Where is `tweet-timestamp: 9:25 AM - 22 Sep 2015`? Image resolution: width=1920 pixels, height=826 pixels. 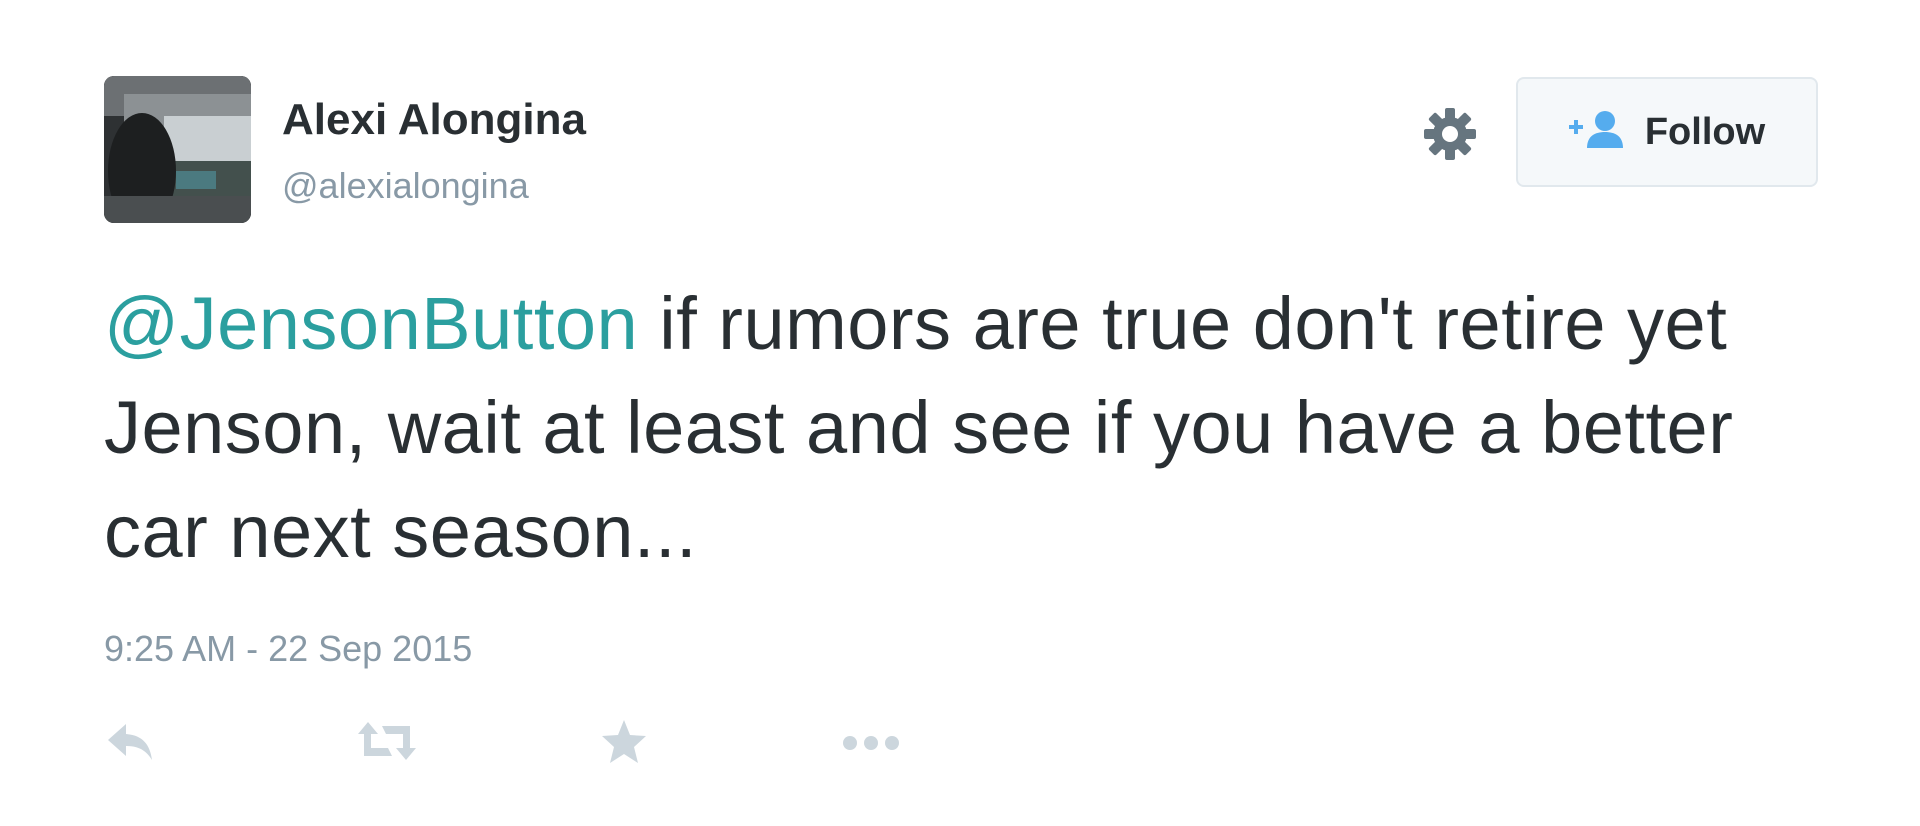 tweet-timestamp: 9:25 AM - 22 Sep 2015 is located at coordinates (288, 649).